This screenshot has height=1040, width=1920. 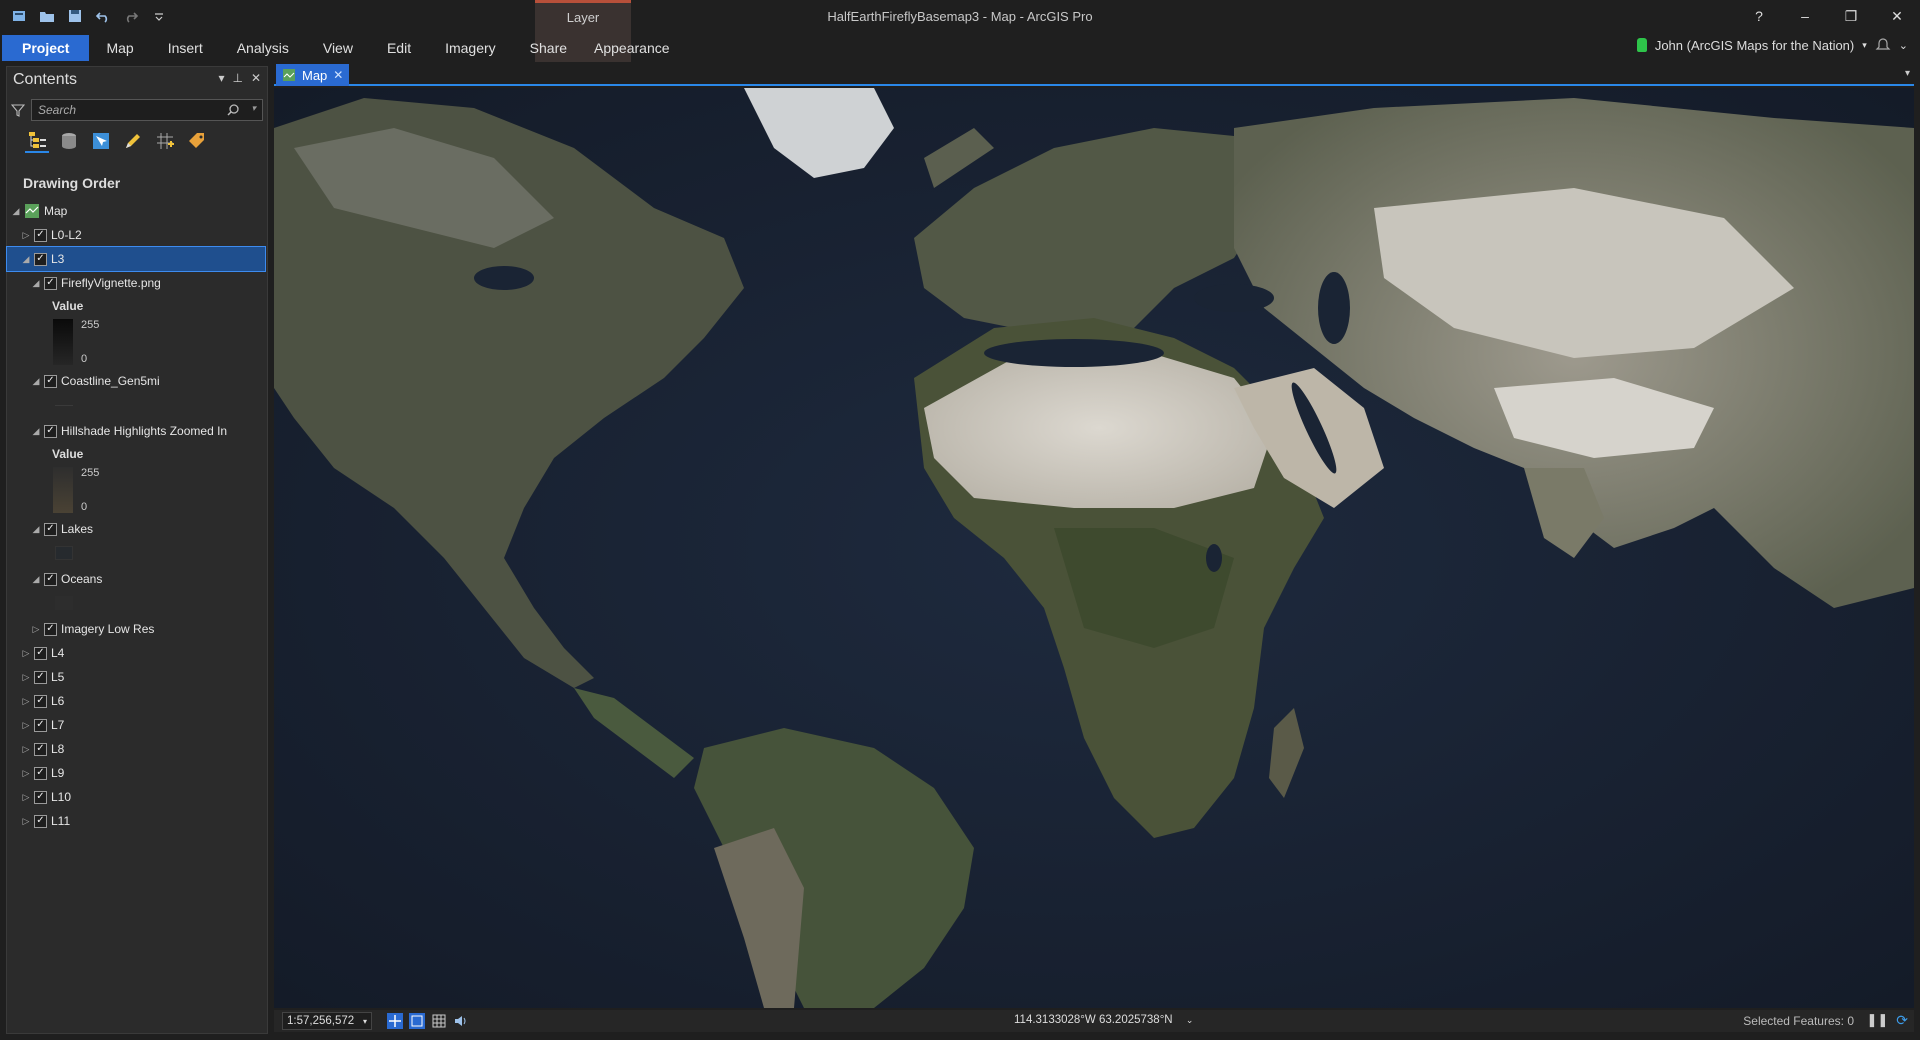 I want to click on search-icon, so click(x=233, y=110).